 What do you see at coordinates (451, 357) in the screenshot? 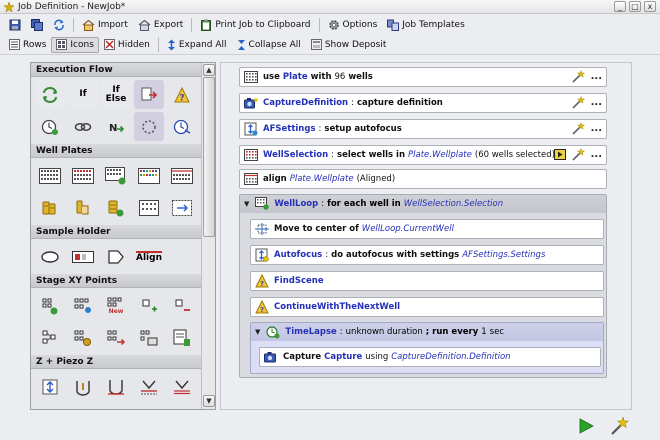
I see `row-reference: CaptureDefinition.Definition` at bounding box center [451, 357].